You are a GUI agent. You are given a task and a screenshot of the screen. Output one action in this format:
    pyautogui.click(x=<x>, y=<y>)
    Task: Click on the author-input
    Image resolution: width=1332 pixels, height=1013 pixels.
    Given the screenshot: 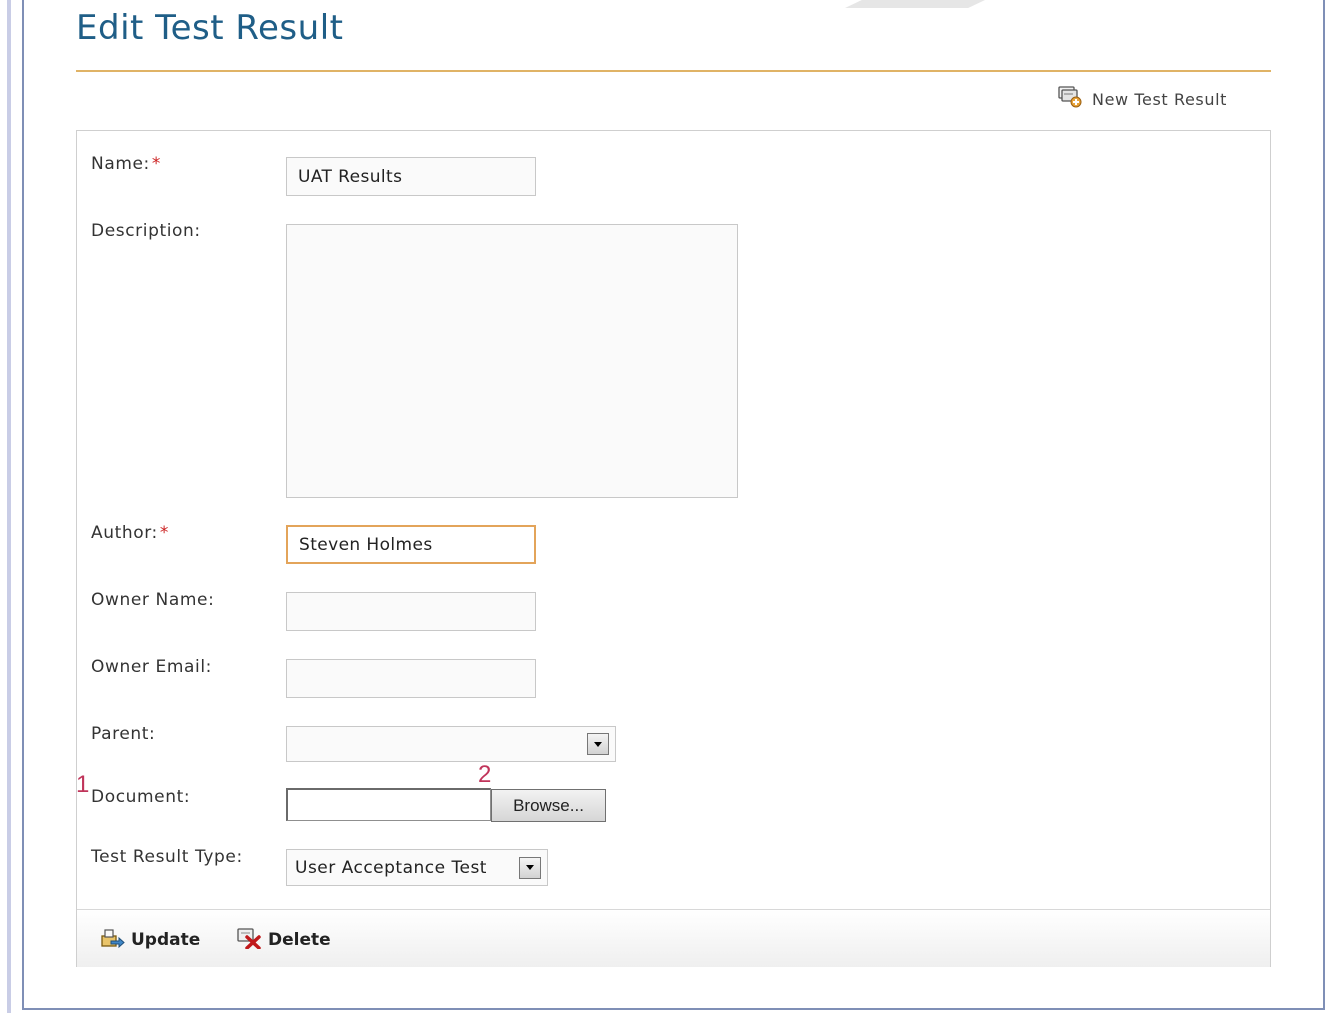 What is the action you would take?
    pyautogui.click(x=411, y=544)
    